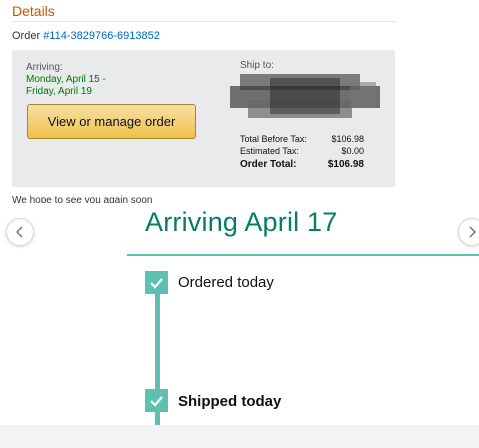 Image resolution: width=479 pixels, height=448 pixels. I want to click on order-number-link: #114-3829766-6913852, so click(101, 36).